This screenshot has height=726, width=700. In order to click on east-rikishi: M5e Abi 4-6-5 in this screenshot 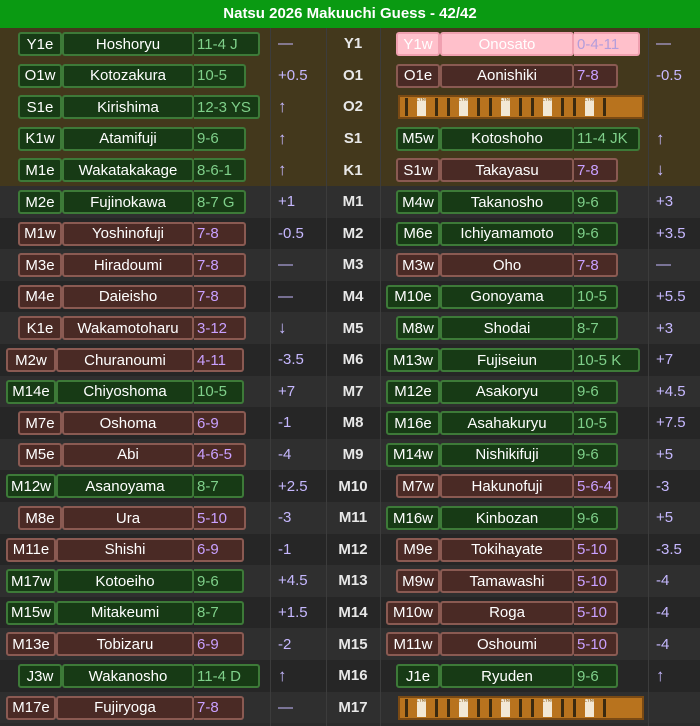, I will do `click(132, 454)`.